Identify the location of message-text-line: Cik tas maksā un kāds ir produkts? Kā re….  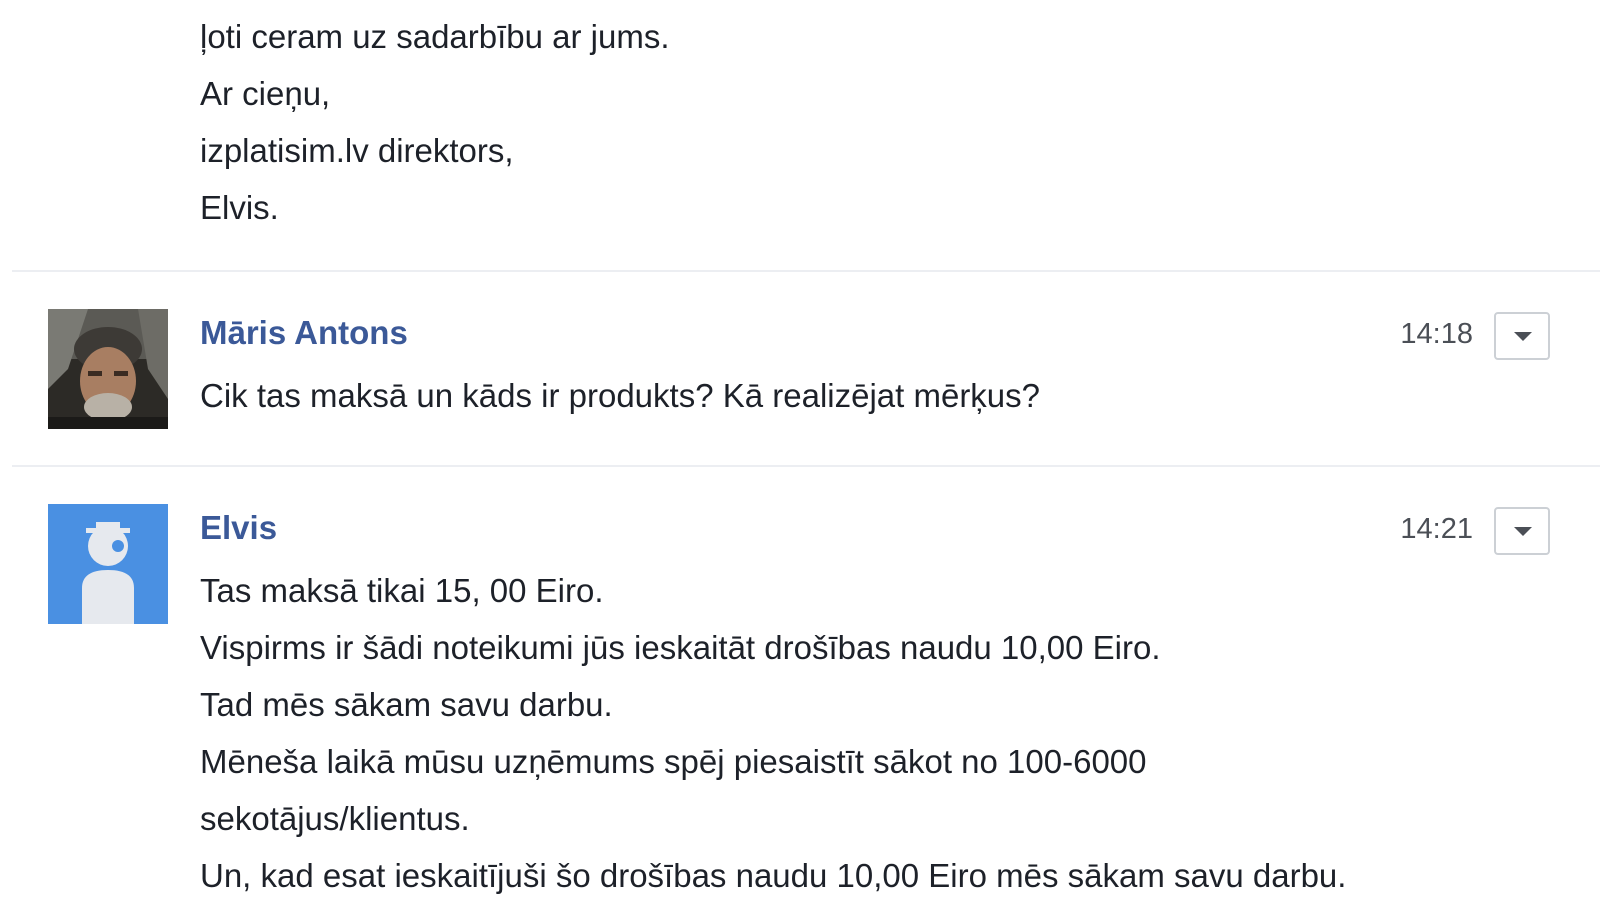
(620, 395).